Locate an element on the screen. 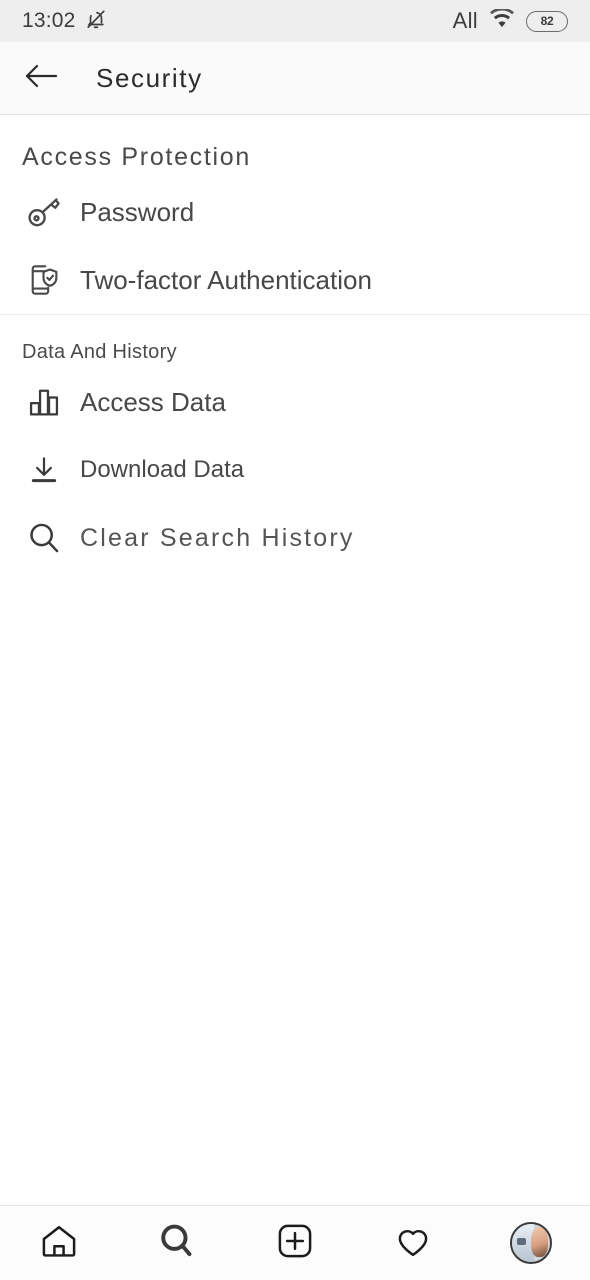  settings-row-password: Password is located at coordinates (295, 212).